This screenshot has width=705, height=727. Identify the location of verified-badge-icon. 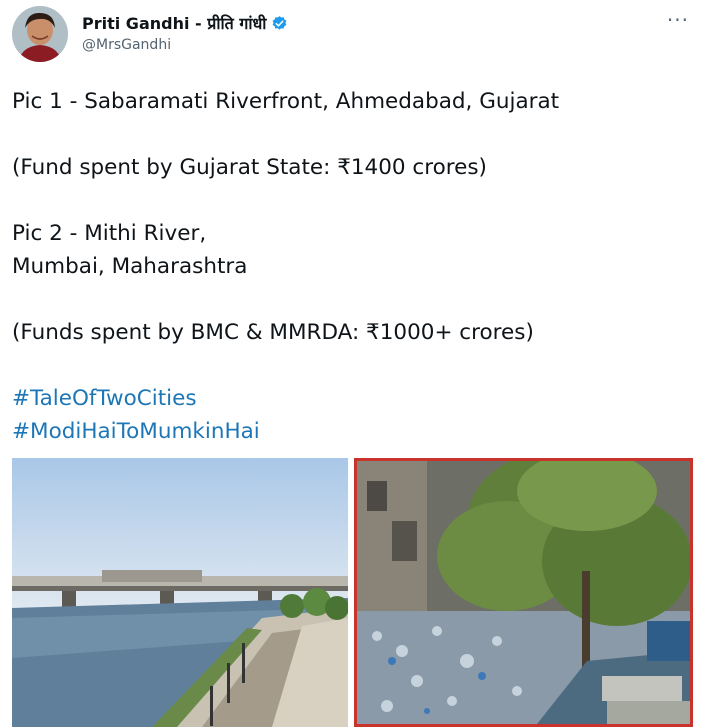
(279, 23).